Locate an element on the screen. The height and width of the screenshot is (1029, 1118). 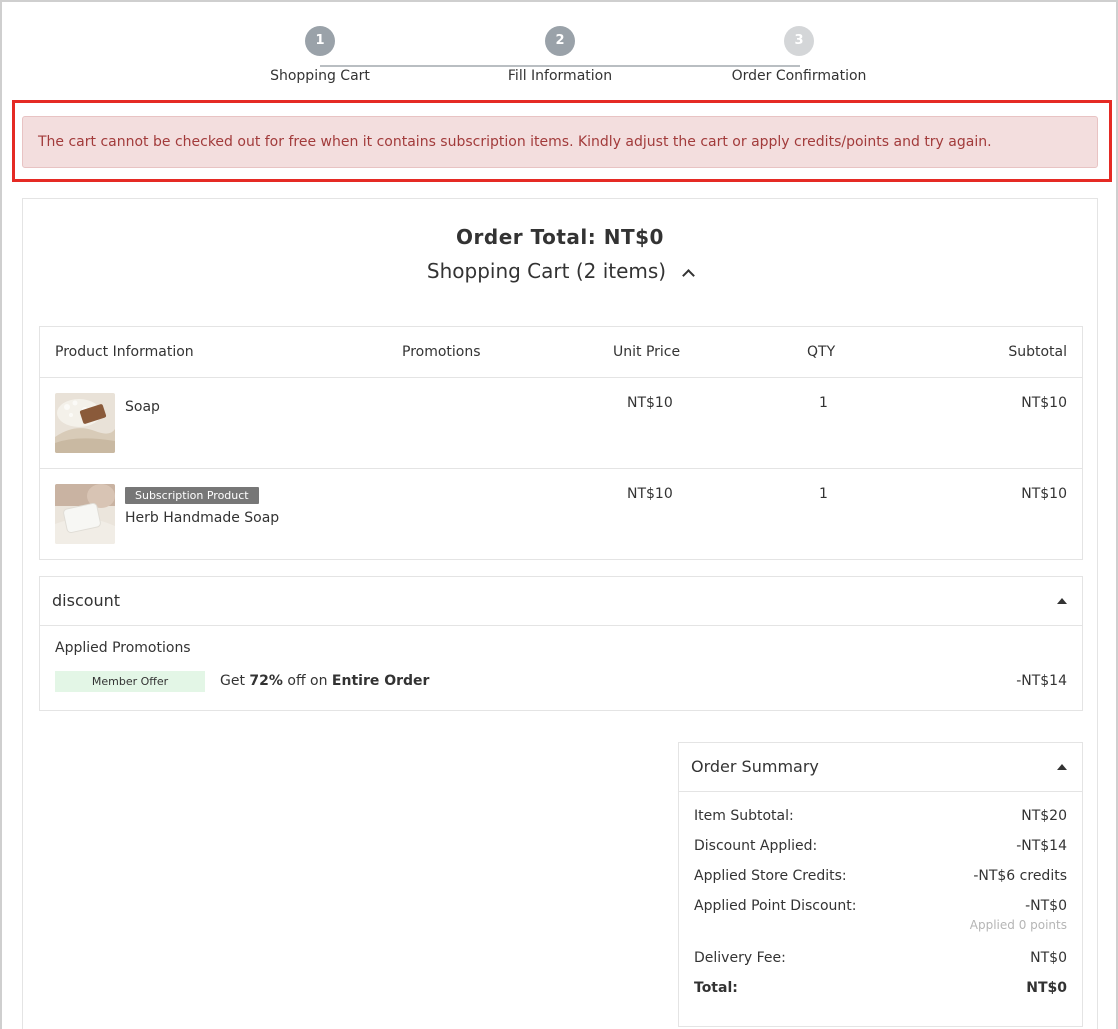
column-header-subtotal: Subtotal is located at coordinates (1037, 352).